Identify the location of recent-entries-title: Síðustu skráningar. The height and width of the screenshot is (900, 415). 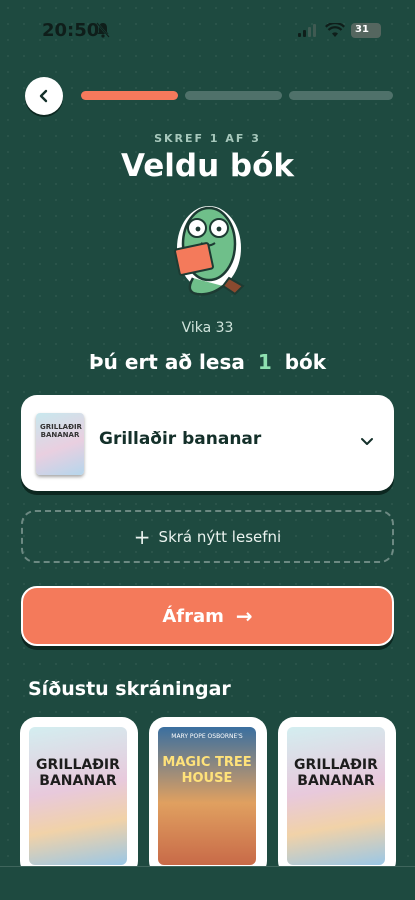
(129, 689).